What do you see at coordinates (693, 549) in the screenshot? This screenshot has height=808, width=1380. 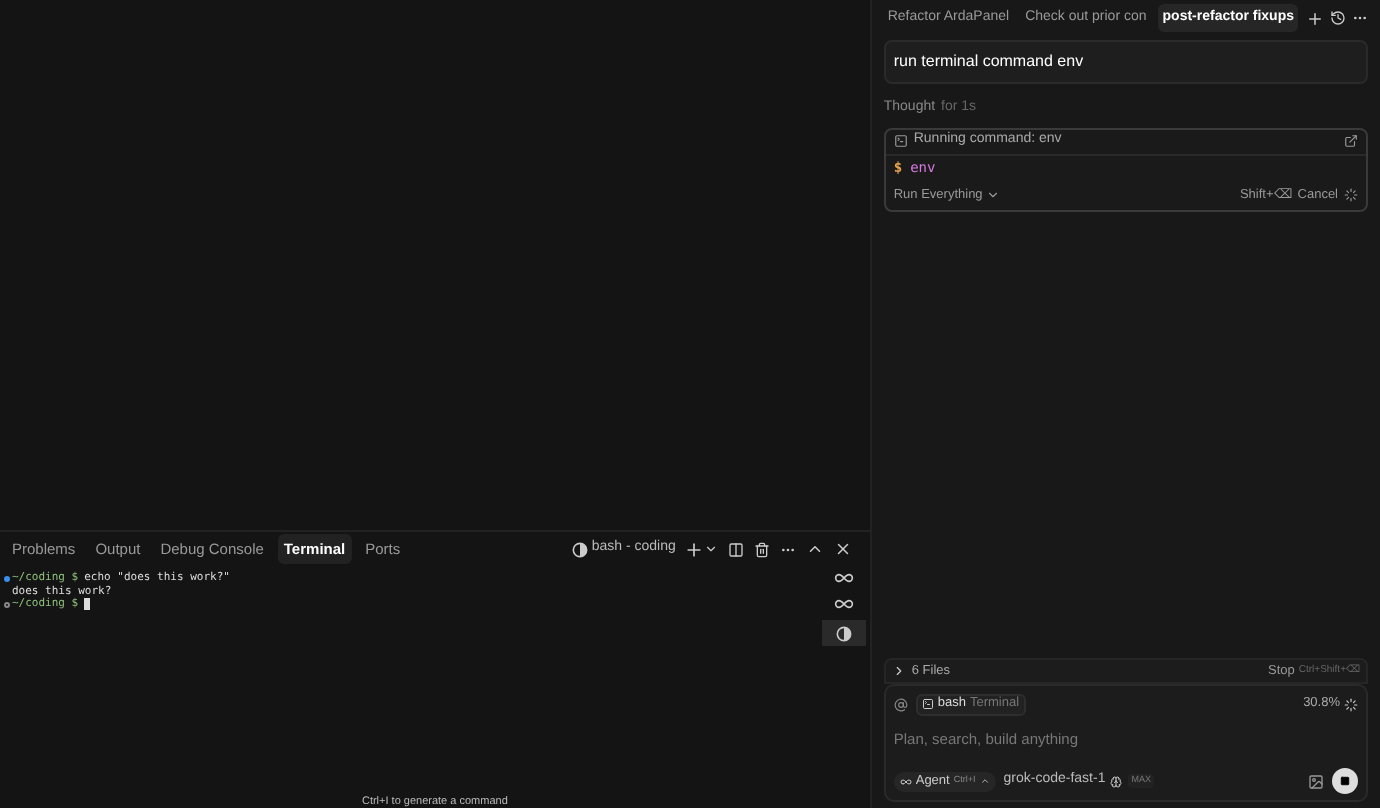 I see `new-terminal-icon` at bounding box center [693, 549].